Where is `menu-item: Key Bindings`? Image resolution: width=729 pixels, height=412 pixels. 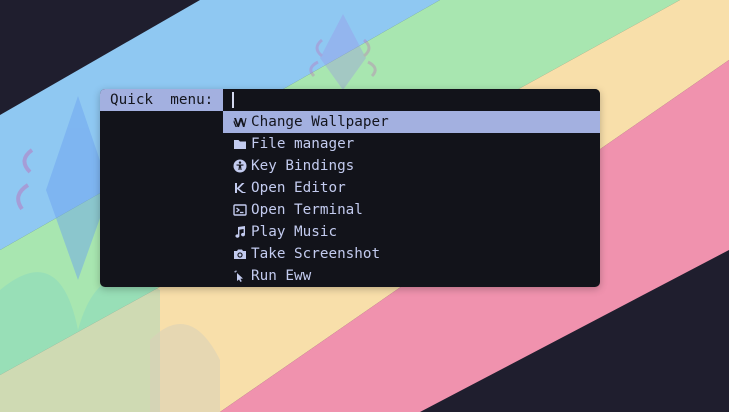 menu-item: Key Bindings is located at coordinates (411, 166).